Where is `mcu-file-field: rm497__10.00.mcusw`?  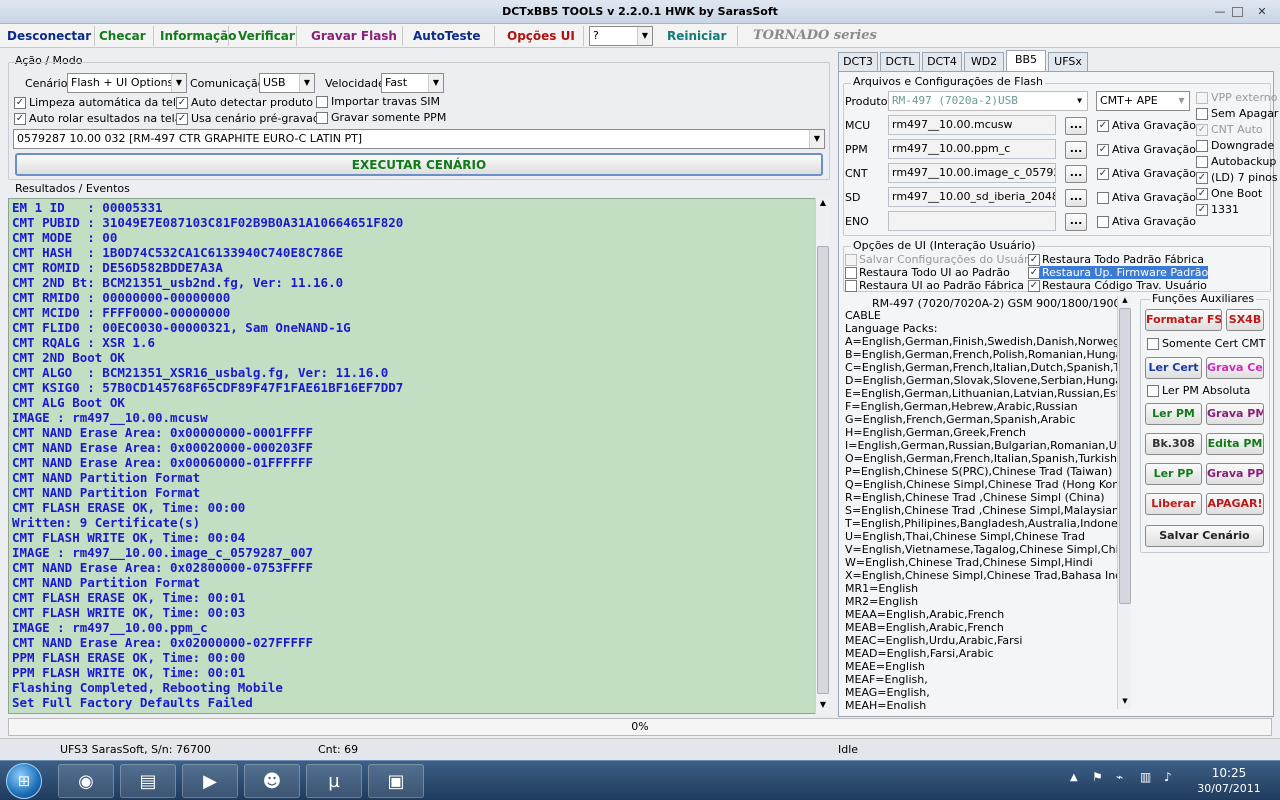 mcu-file-field: rm497__10.00.mcusw is located at coordinates (972, 125).